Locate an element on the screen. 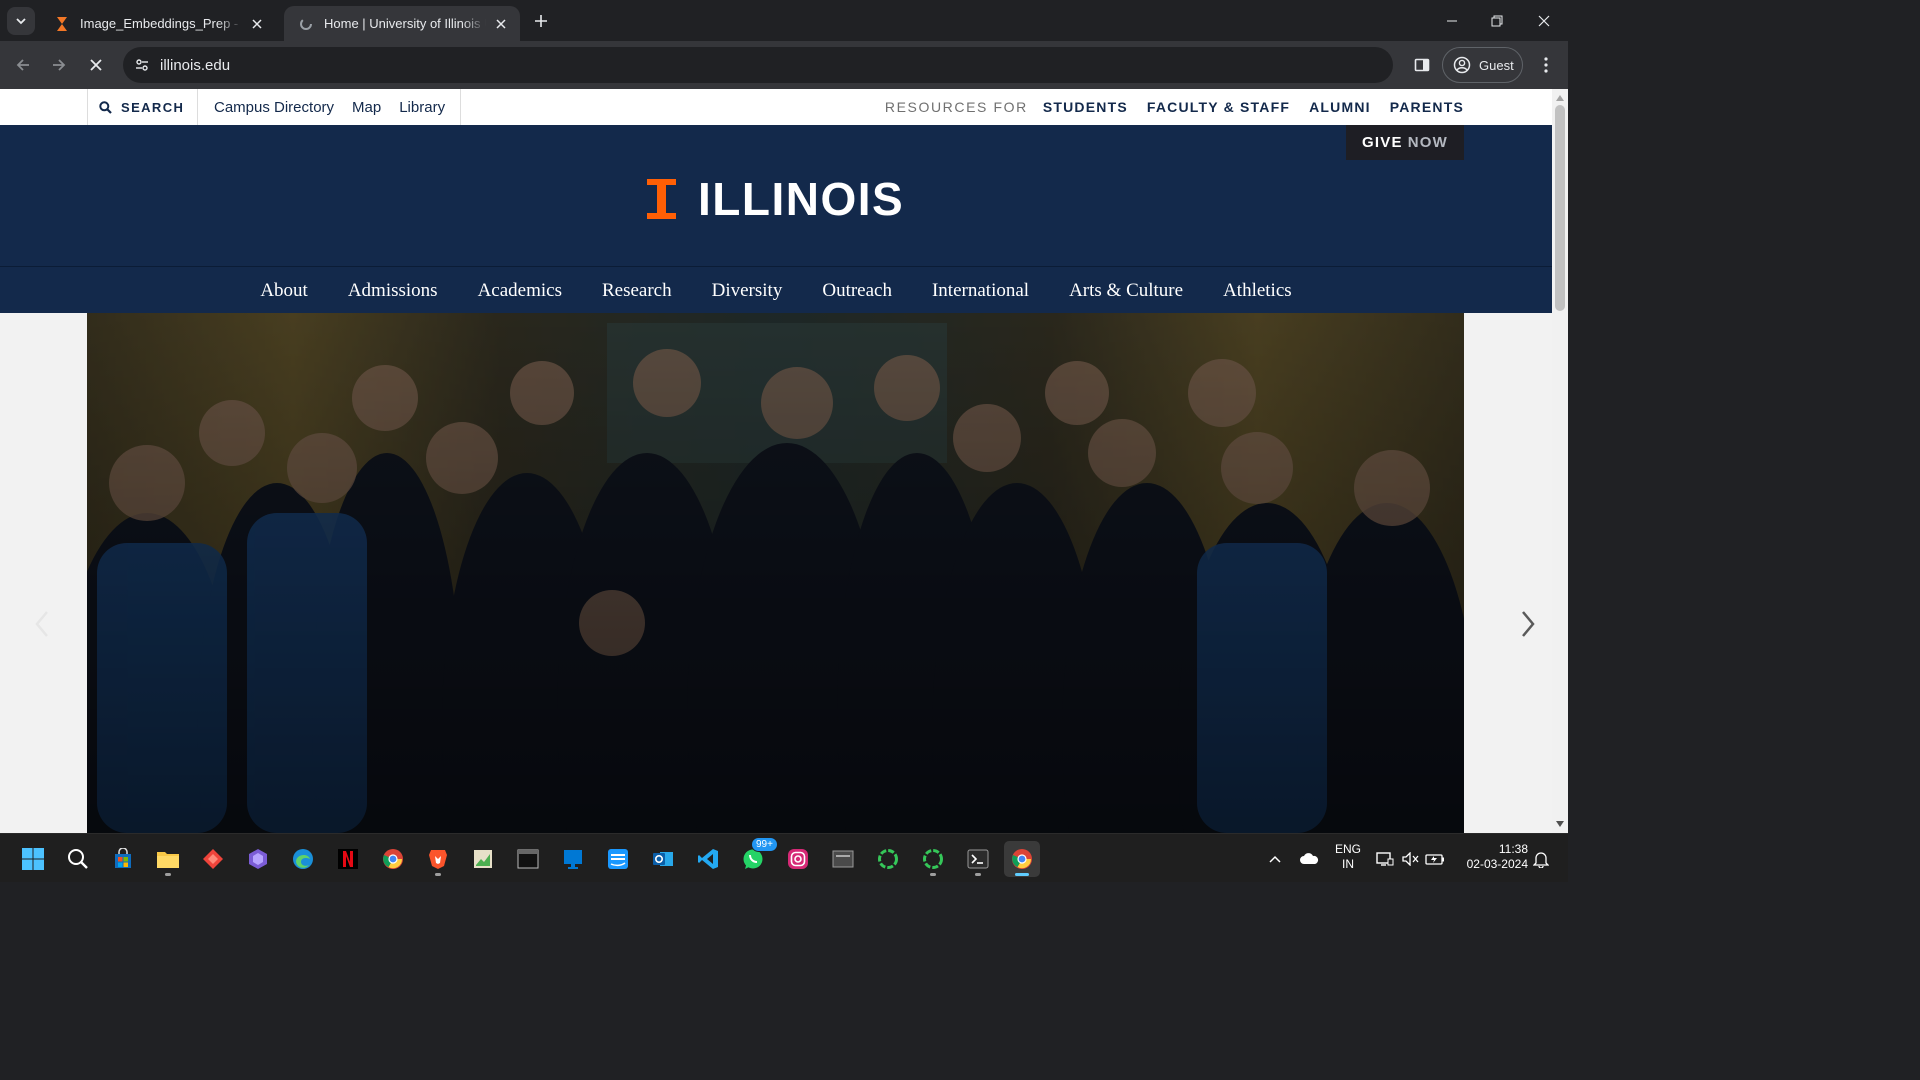 This screenshot has height=1080, width=1920. carousel-prev-button is located at coordinates (42, 624).